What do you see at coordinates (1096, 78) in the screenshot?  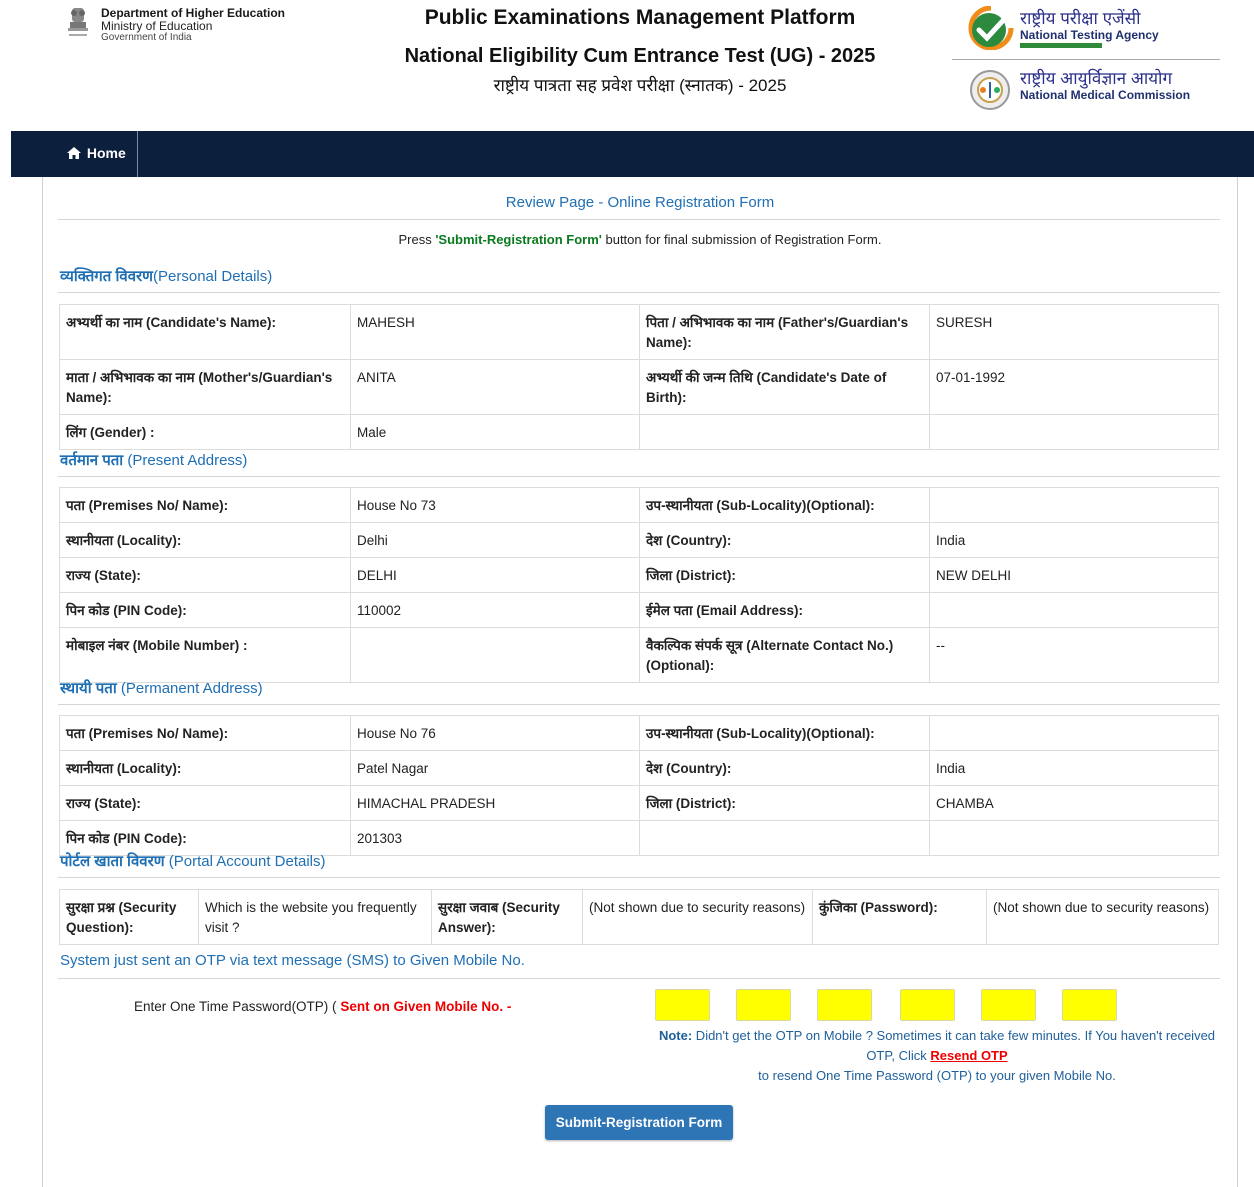 I see `nmc-hindi-name: राष्ट्रीय आयुर्विज्ञान आयोग` at bounding box center [1096, 78].